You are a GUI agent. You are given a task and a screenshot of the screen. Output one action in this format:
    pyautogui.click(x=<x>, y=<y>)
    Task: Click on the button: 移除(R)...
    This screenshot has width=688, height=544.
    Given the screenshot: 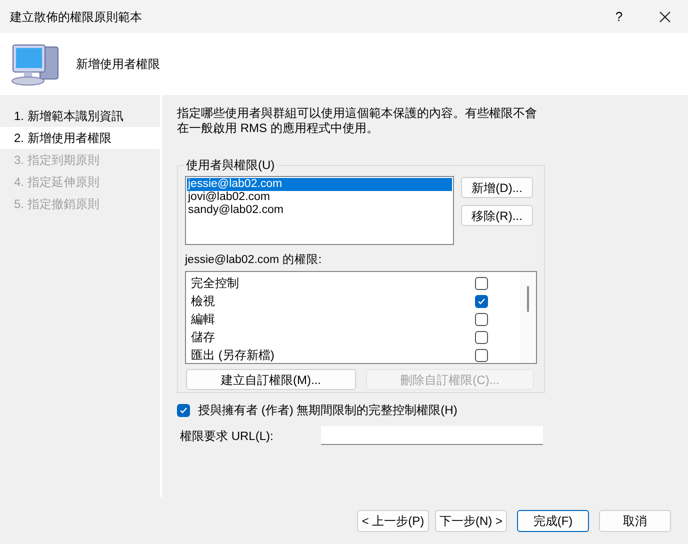 What is the action you would take?
    pyautogui.click(x=497, y=215)
    